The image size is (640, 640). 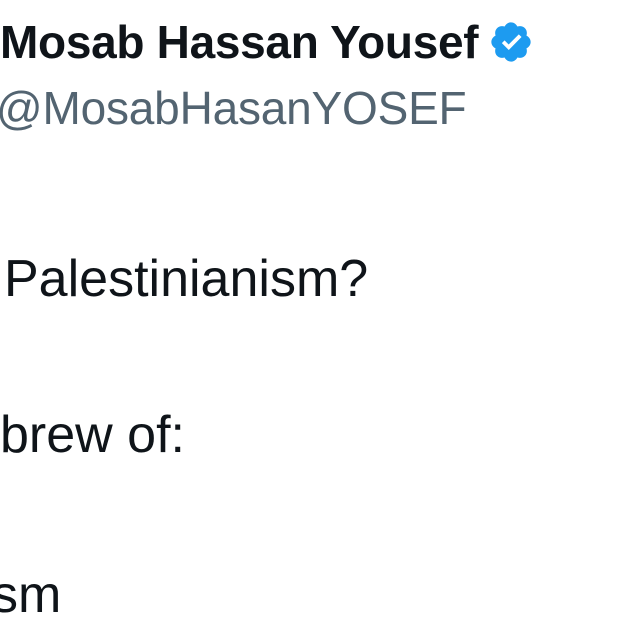 I want to click on post-text-line: Palestinianism?, so click(x=186, y=279).